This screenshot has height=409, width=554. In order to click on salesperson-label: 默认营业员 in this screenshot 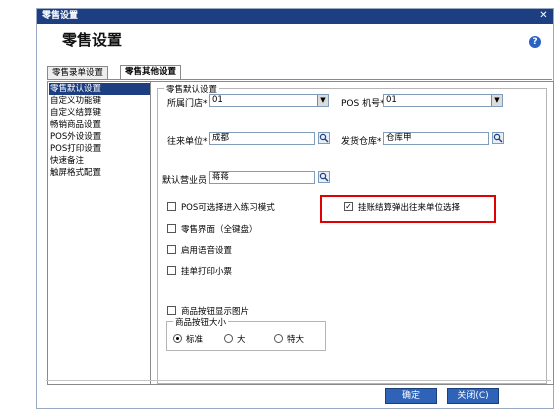, I will do `click(185, 181)`.